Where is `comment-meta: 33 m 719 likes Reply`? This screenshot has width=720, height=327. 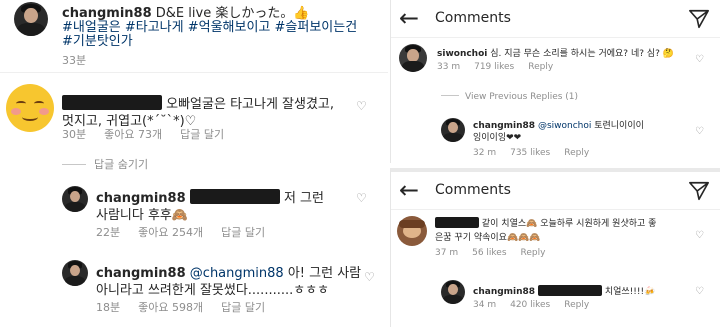
comment-meta: 33 m 719 likes Reply is located at coordinates (504, 67).